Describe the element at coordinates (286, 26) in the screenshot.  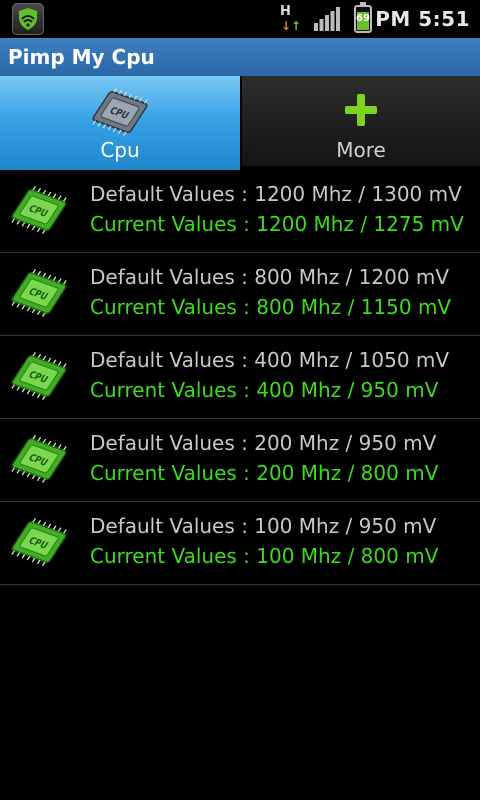
I see `arrow-up-icon: ↓` at that location.